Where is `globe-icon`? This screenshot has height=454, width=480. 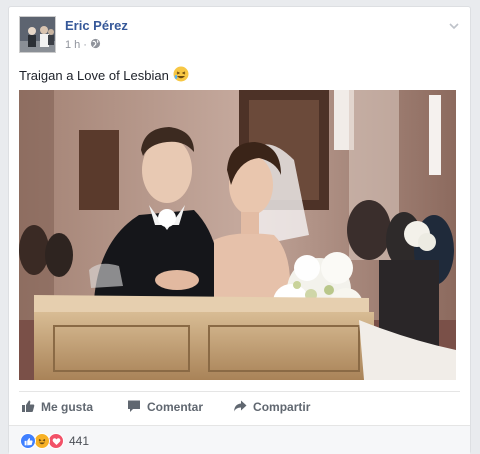 globe-icon is located at coordinates (95, 45).